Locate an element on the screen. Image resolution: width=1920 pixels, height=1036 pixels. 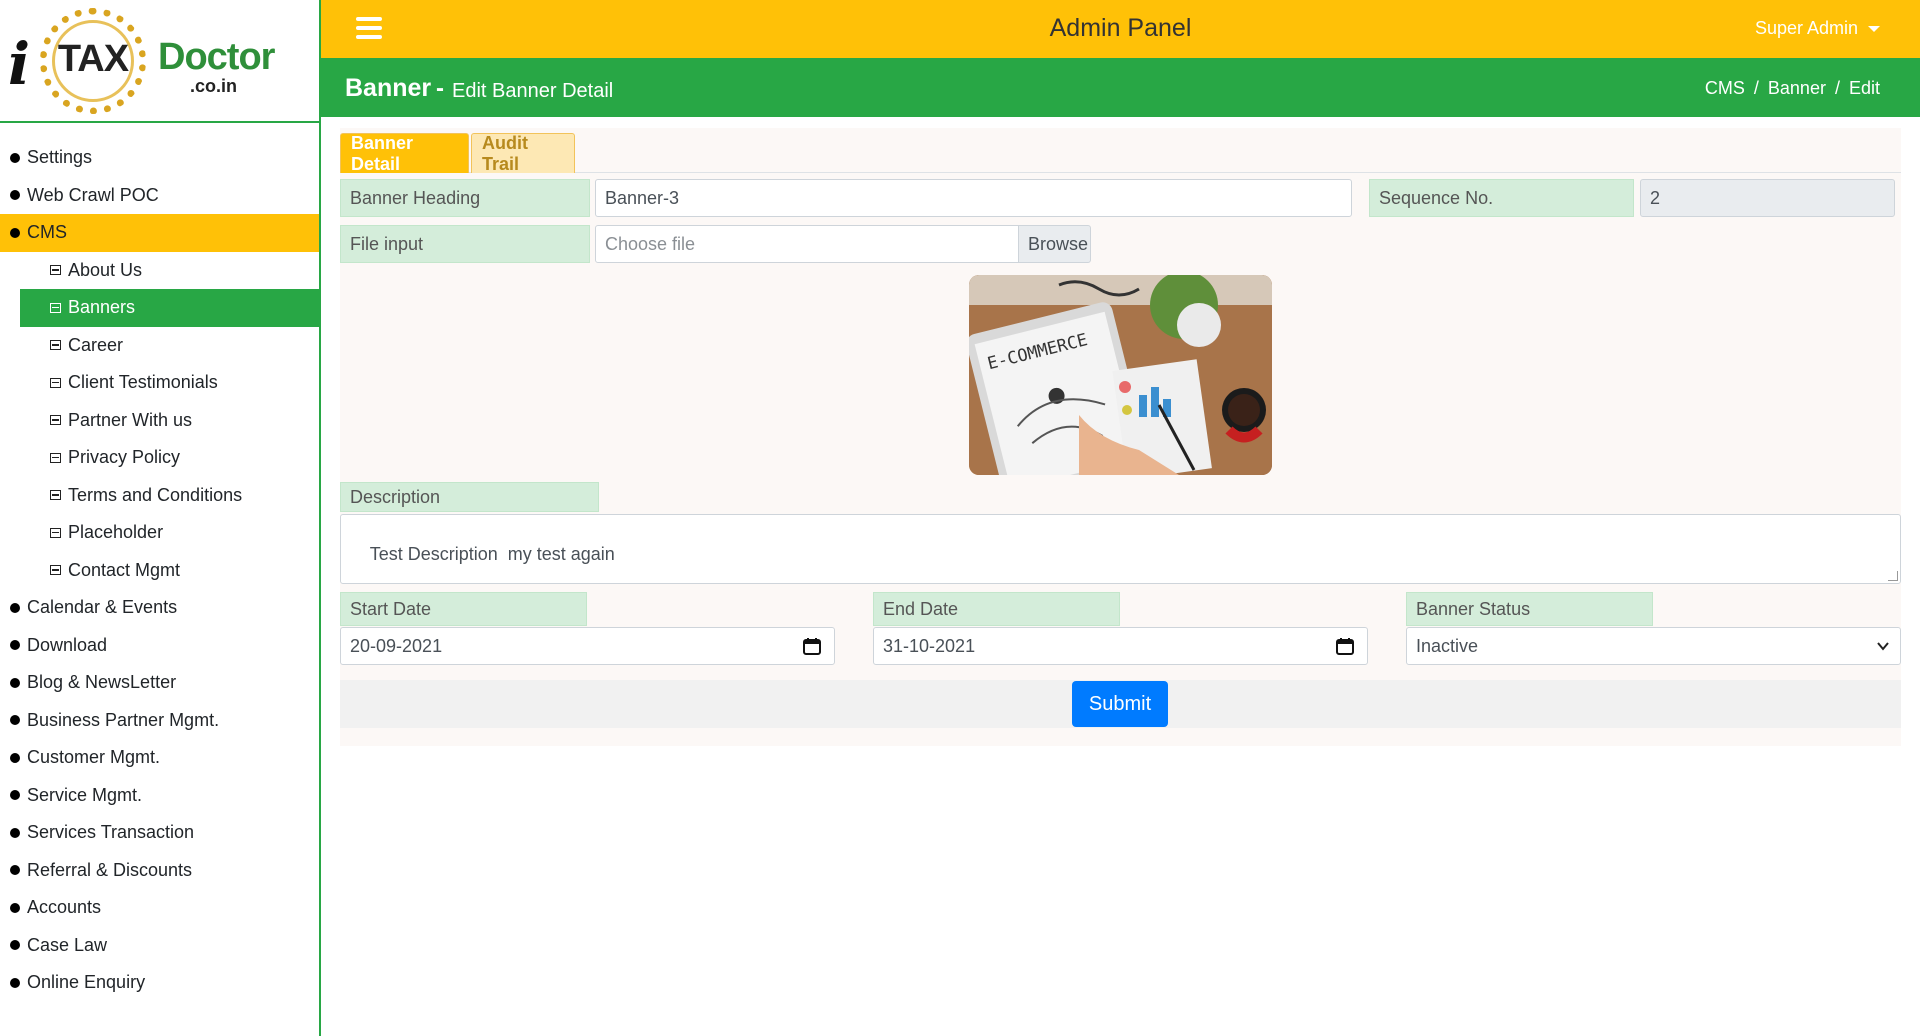
description-text: Test Description my test again is located at coordinates (492, 554).